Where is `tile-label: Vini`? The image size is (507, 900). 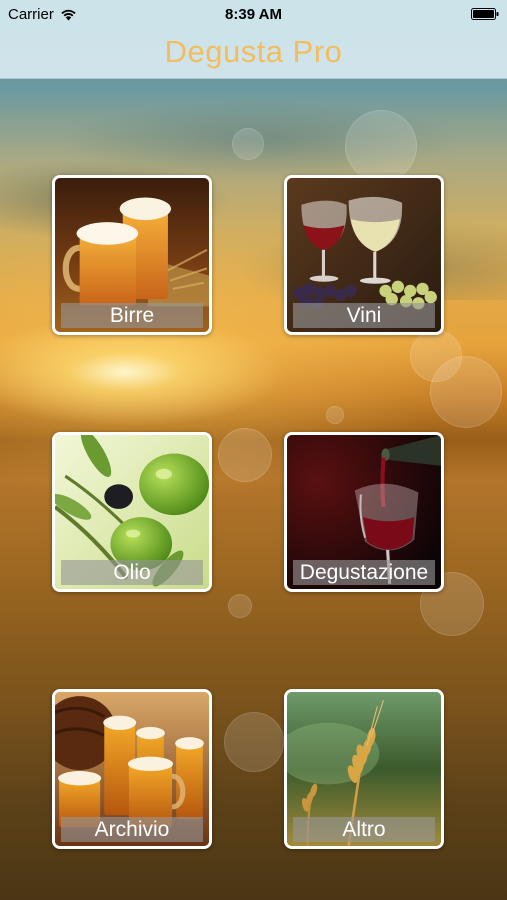 tile-label: Vini is located at coordinates (364, 315).